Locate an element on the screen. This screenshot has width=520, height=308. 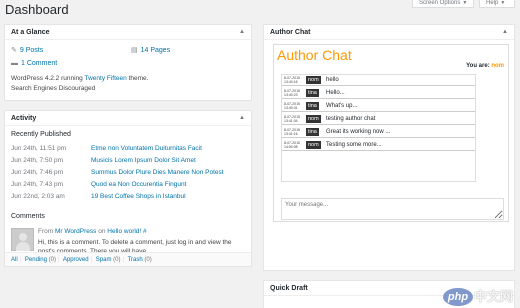
post-link: Musicis Lorem Ipsum Dolor Sit Amet is located at coordinates (143, 160).